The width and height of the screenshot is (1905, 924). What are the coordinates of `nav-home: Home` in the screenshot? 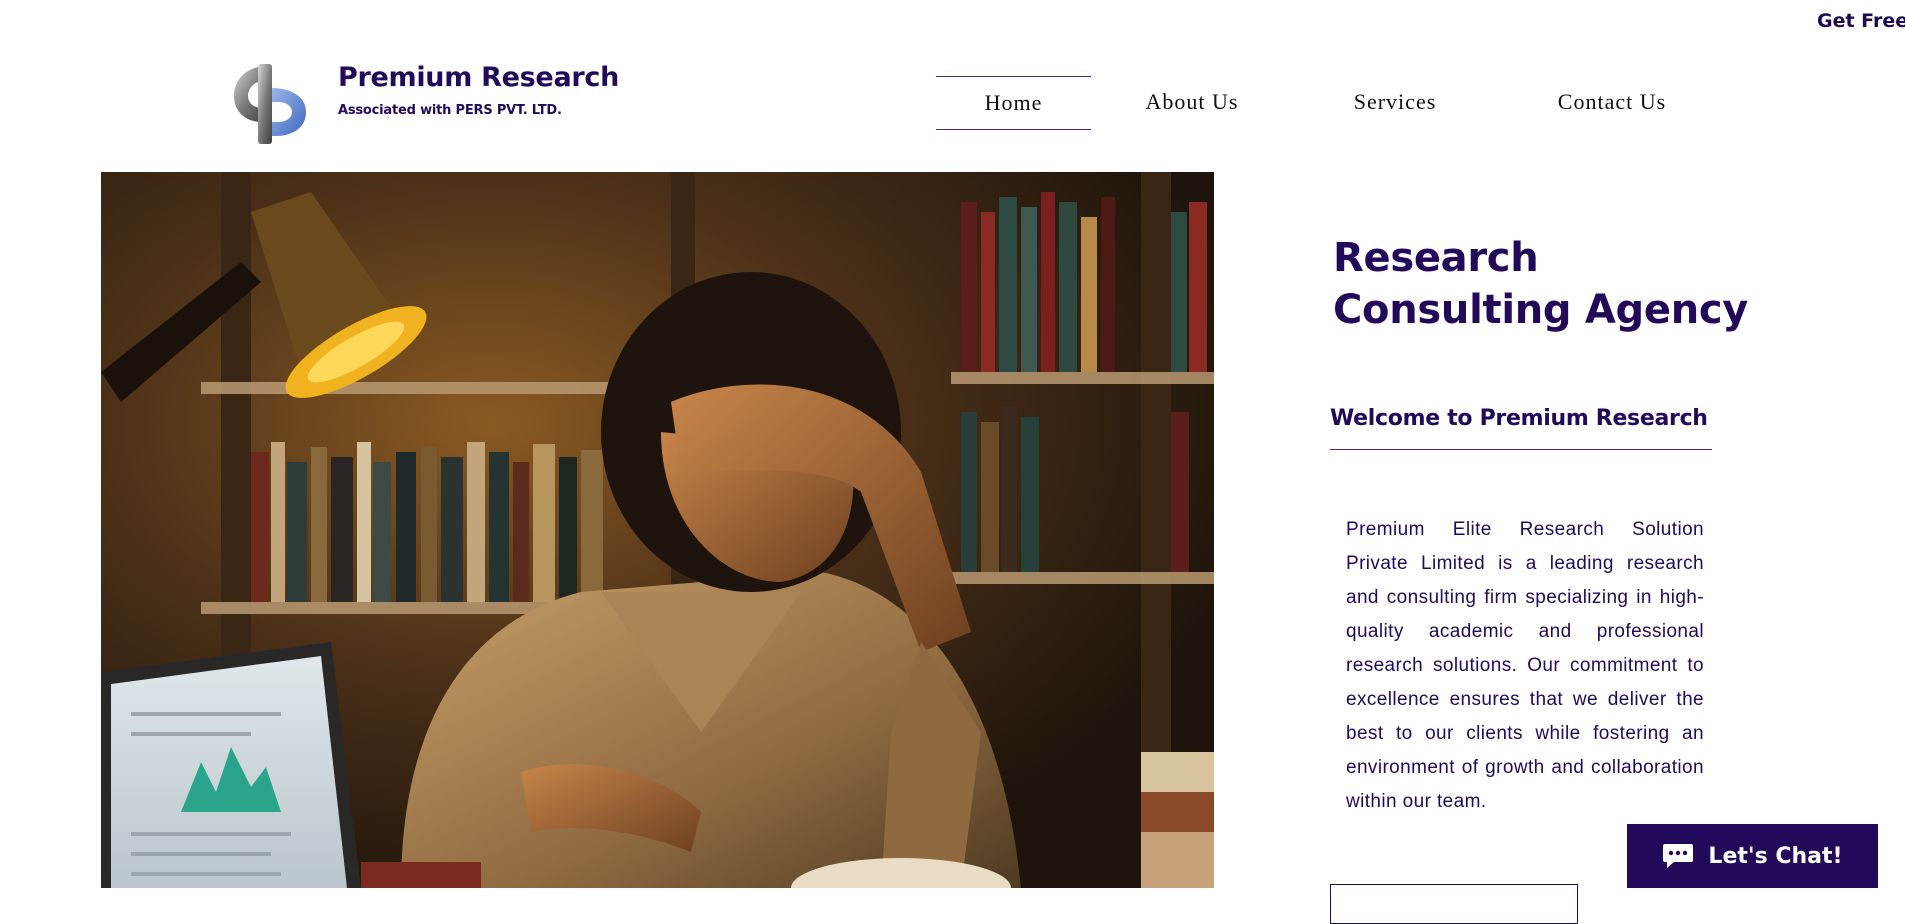 It's located at (1013, 103).